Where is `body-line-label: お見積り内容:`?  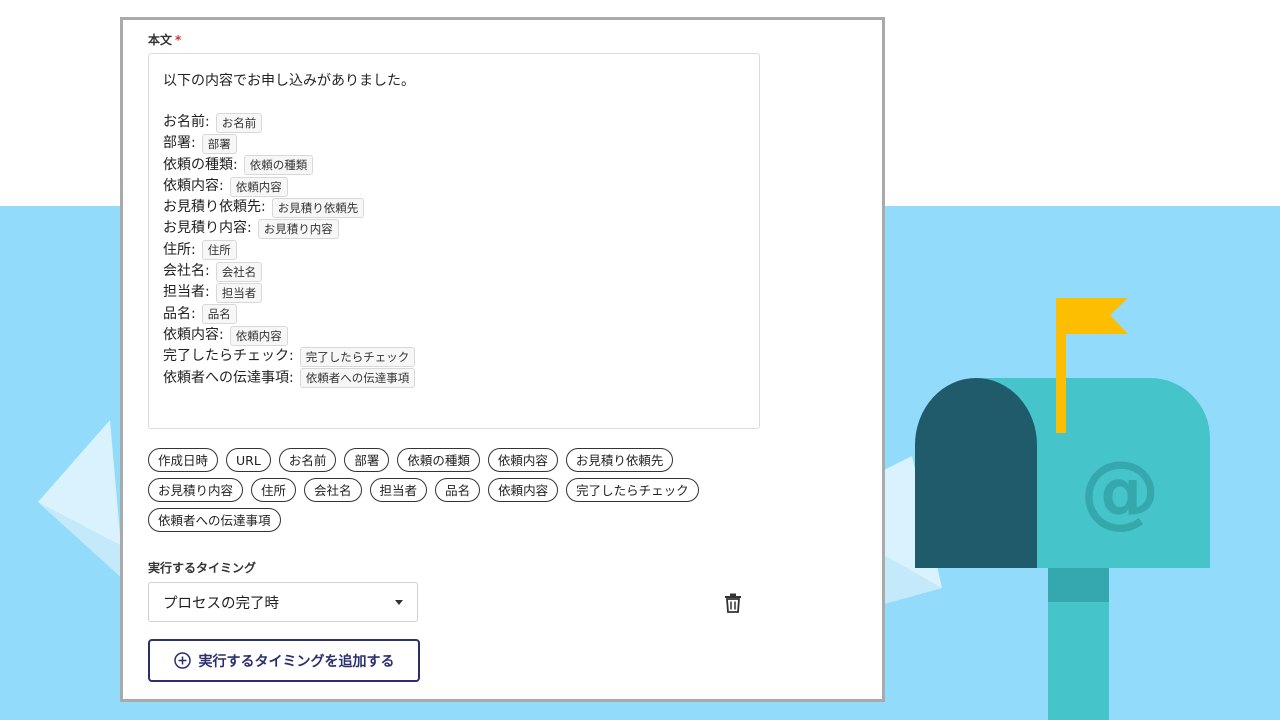 body-line-label: お見積り内容: is located at coordinates (207, 228).